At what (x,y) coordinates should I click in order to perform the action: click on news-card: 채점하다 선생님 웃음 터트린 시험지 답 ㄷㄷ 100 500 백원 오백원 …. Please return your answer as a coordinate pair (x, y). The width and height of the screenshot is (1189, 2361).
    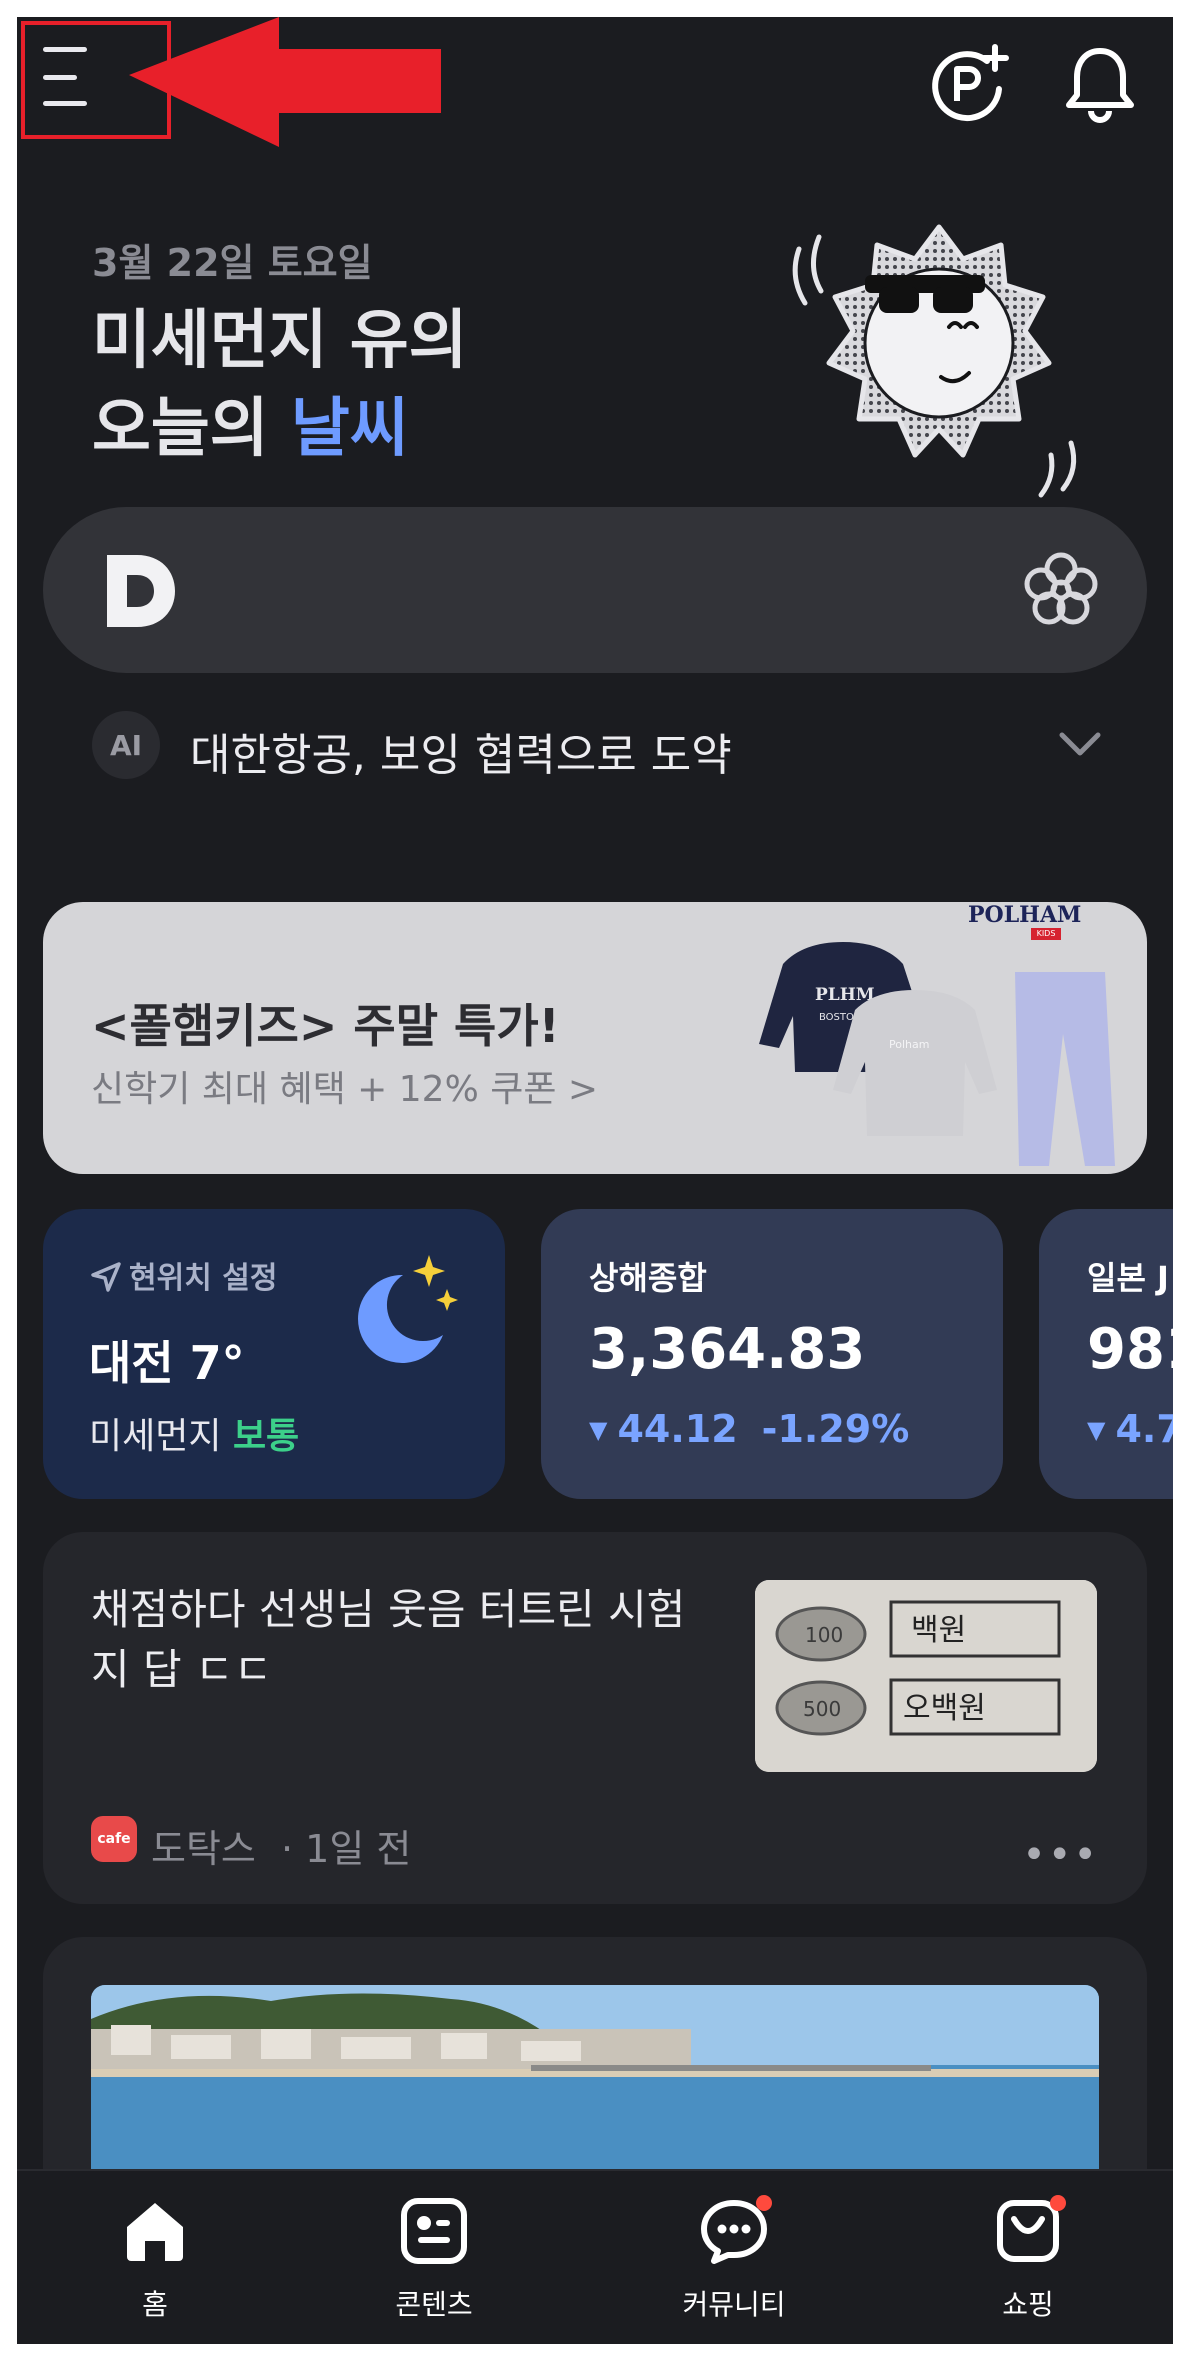
    Looking at the image, I should click on (595, 1718).